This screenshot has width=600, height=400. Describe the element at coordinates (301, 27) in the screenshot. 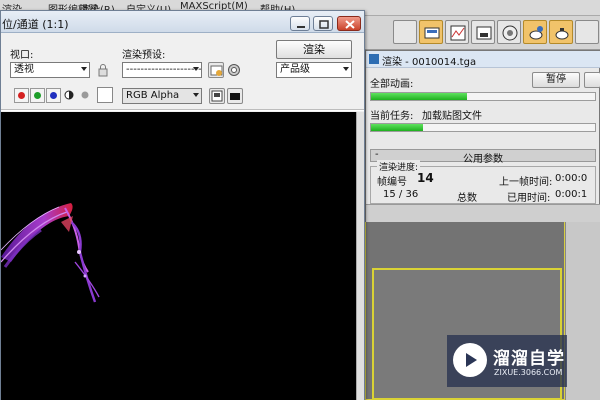

I see `minimize-icon` at that location.